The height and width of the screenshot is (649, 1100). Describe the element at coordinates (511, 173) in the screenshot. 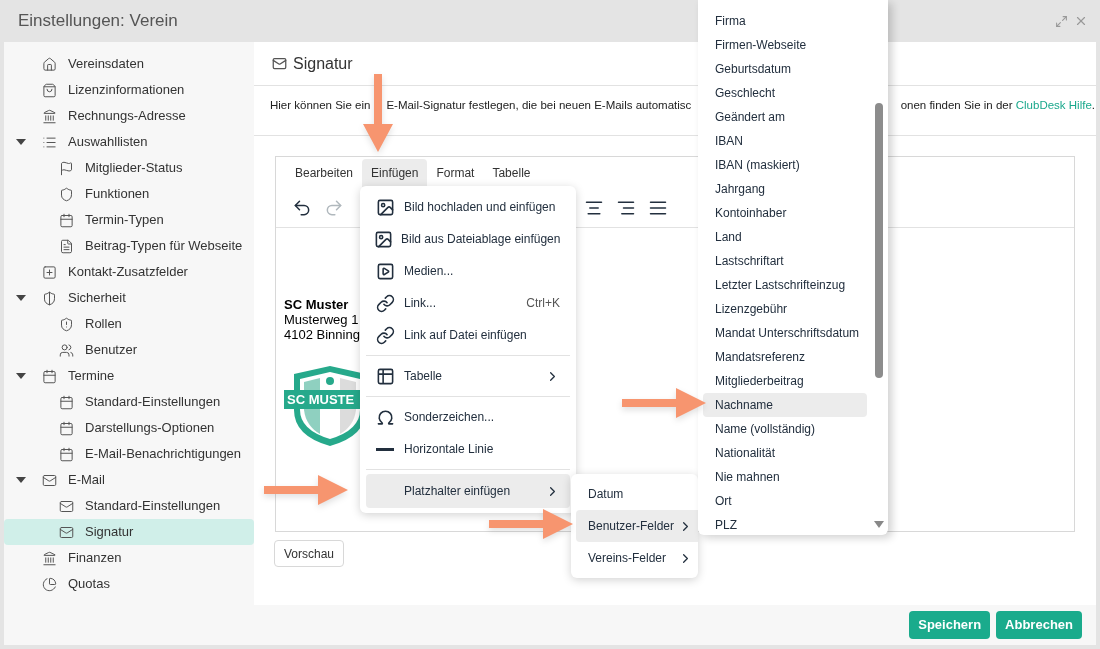

I see `menu-tab: Tabelle` at that location.